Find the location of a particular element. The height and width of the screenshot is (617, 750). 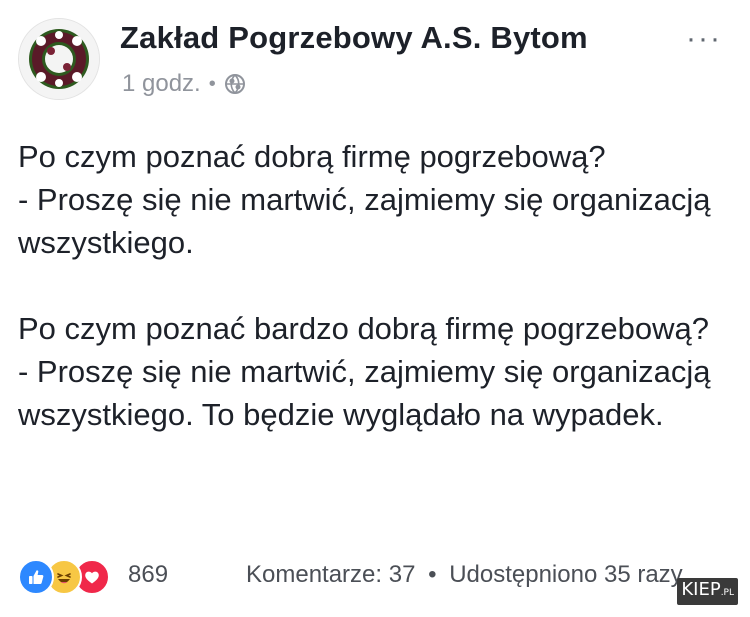

post-timestamp: 1 godz. is located at coordinates (161, 84).